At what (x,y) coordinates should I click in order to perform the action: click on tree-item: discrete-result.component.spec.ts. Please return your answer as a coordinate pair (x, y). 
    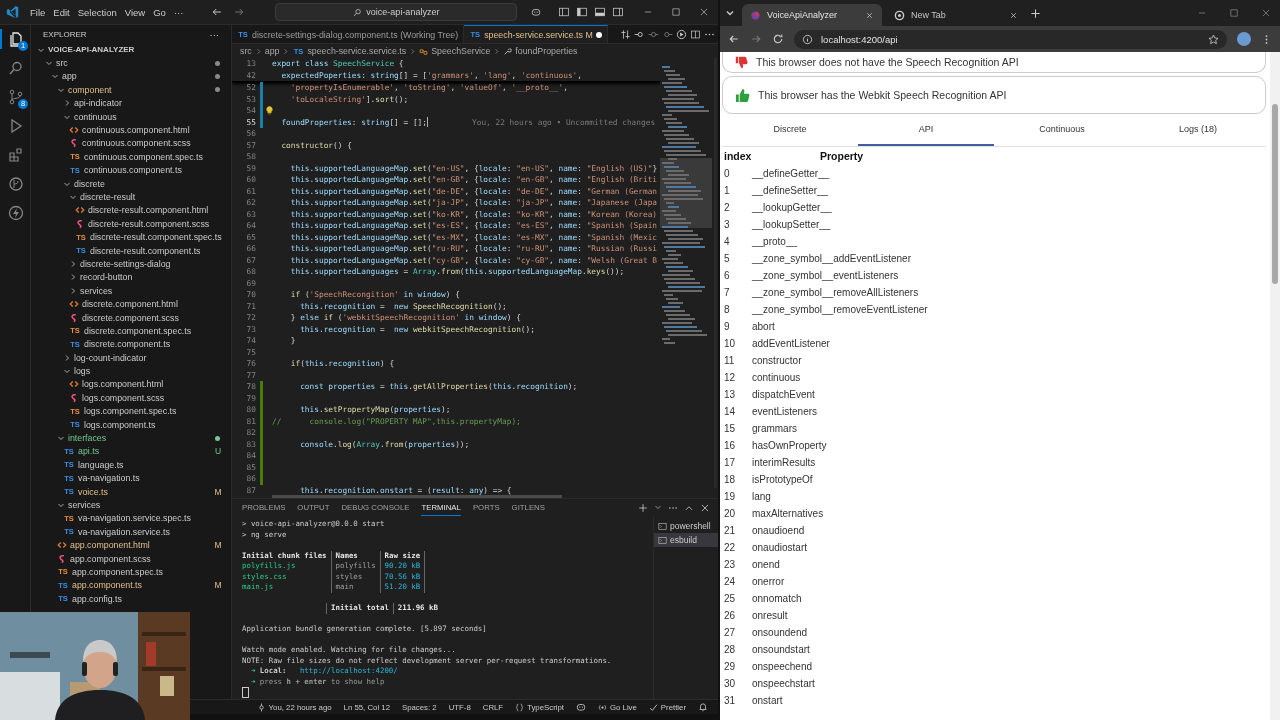
    Looking at the image, I should click on (156, 237).